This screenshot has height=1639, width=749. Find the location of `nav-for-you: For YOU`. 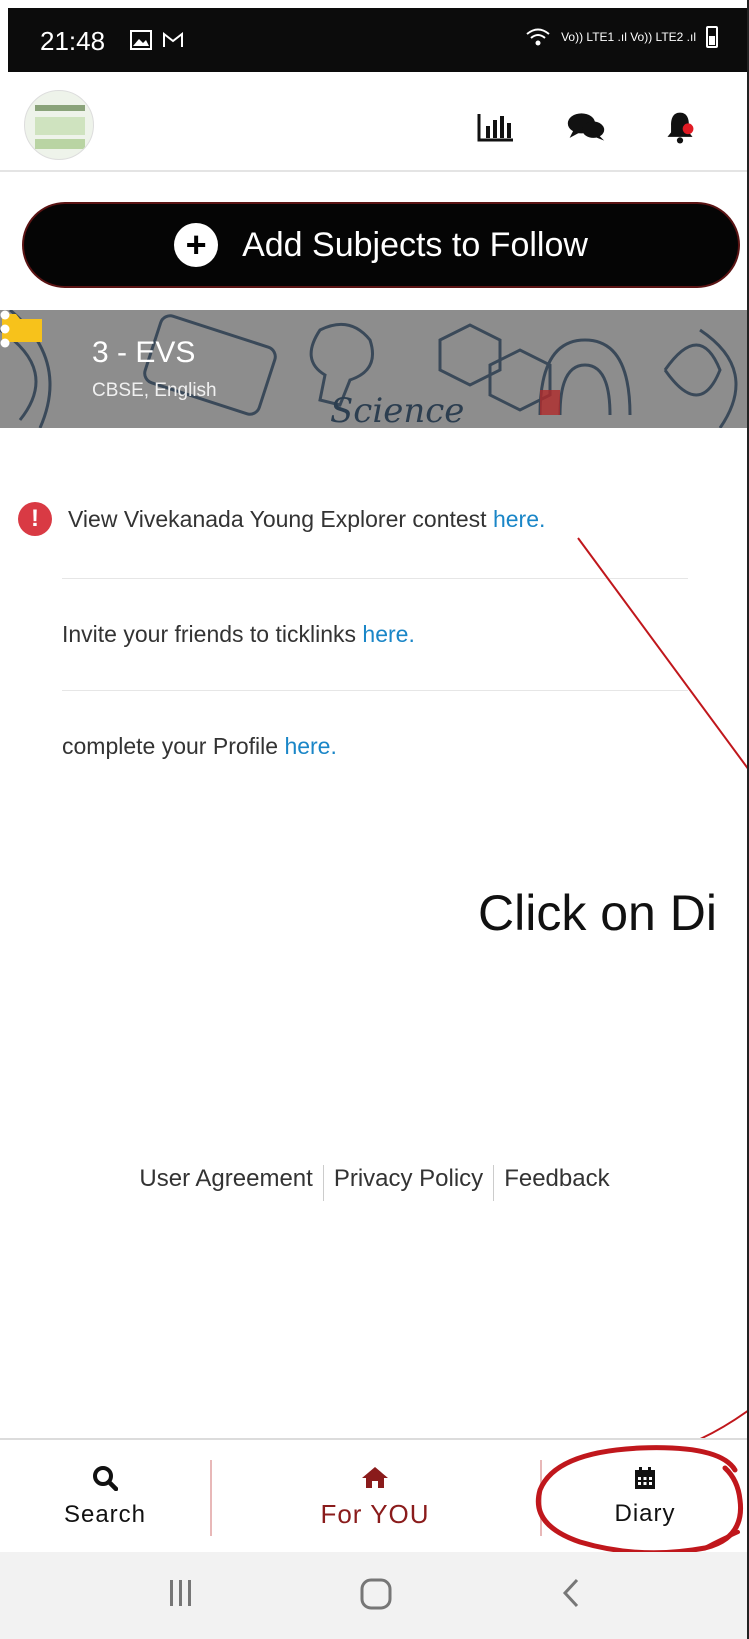

nav-for-you: For YOU is located at coordinates (375, 1497).